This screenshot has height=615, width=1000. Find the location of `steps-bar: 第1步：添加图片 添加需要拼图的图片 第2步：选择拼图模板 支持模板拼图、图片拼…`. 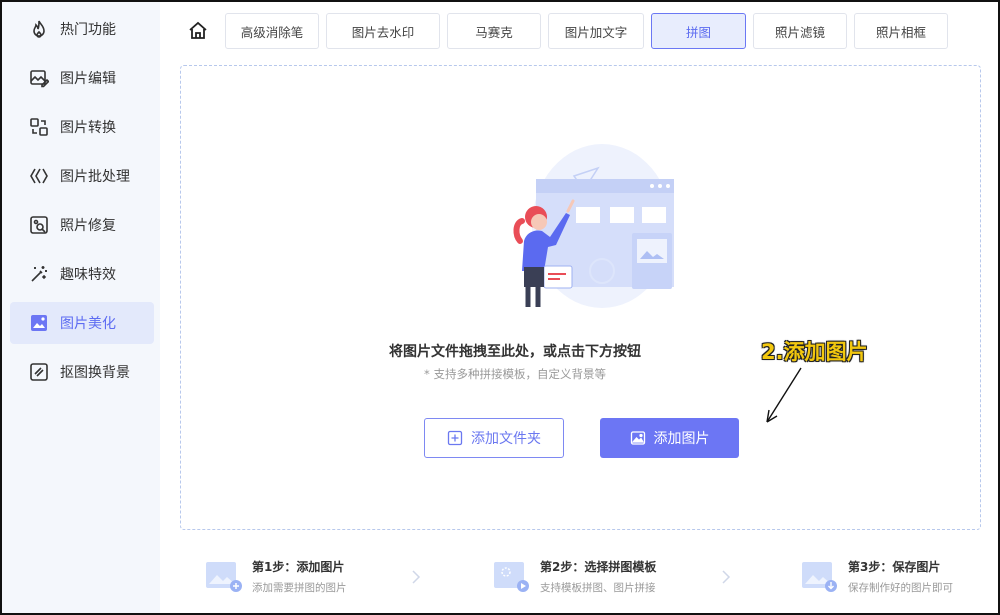

steps-bar: 第1步：添加图片 添加需要拼图的图片 第2步：选择拼图模板 支持模板拼图、图片拼… is located at coordinates (579, 577).